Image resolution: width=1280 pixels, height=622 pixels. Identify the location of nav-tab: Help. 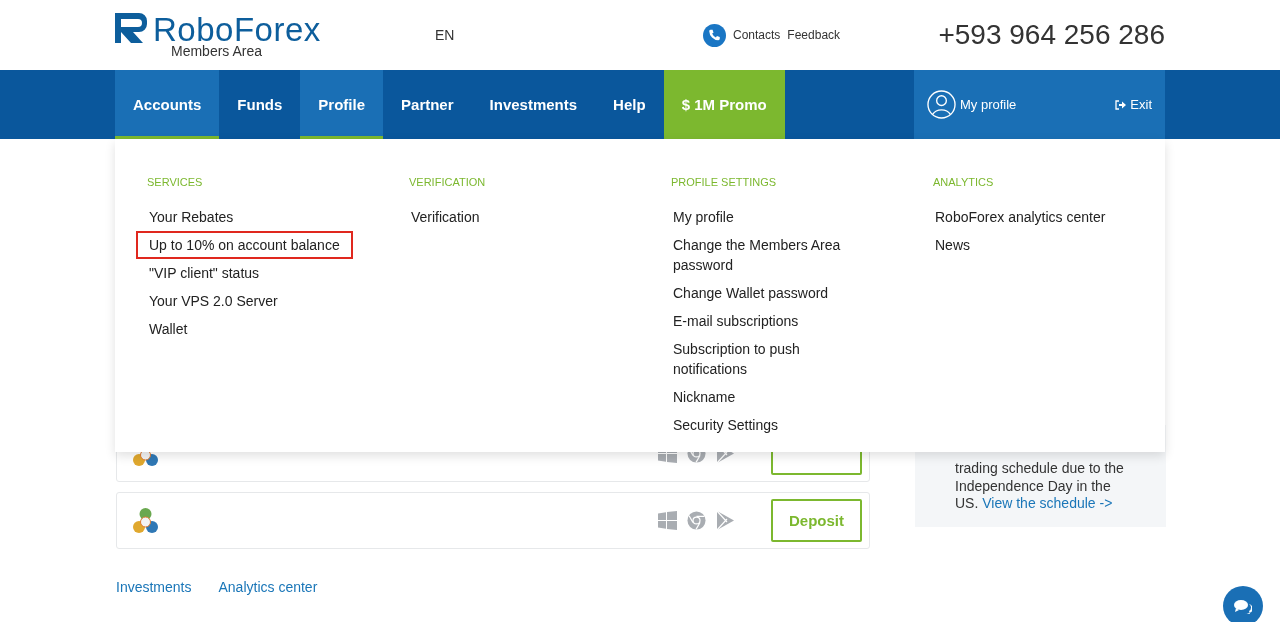
(629, 104).